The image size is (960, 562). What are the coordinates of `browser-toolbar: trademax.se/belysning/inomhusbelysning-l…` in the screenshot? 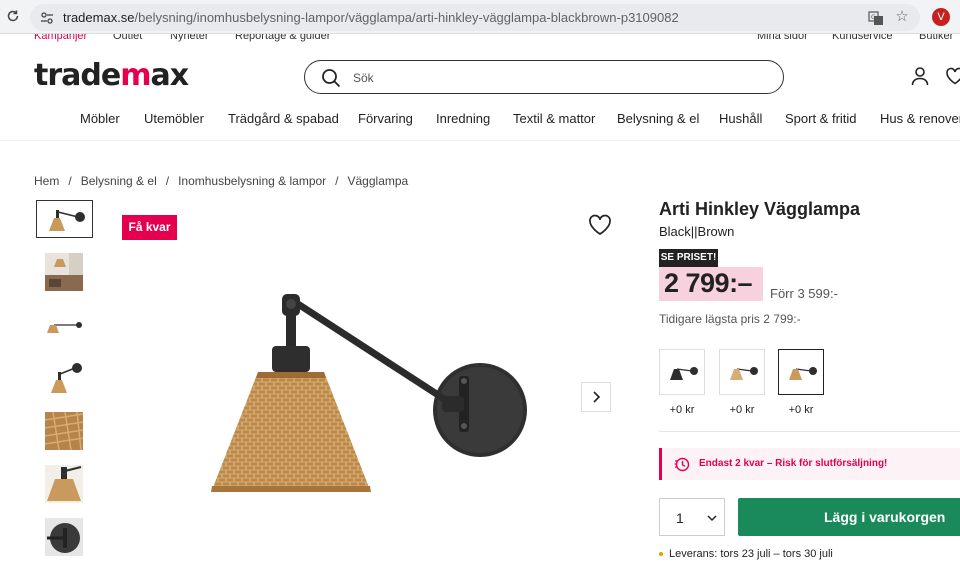 It's located at (480, 17).